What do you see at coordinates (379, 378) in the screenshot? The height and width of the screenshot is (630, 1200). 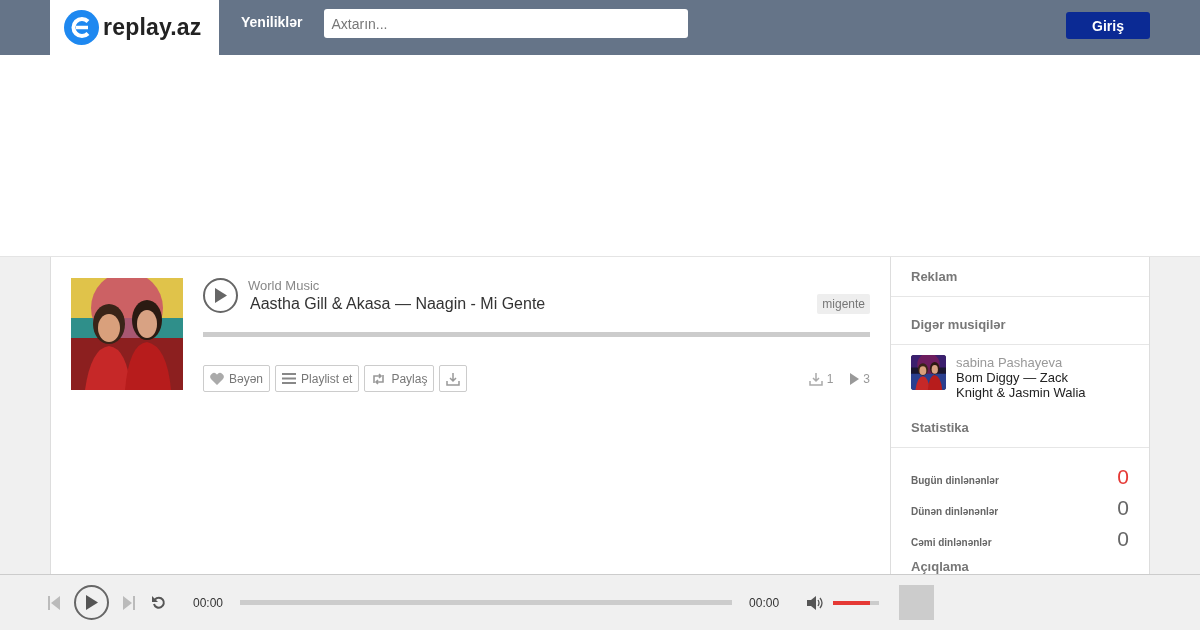 I see `repeat-icon` at bounding box center [379, 378].